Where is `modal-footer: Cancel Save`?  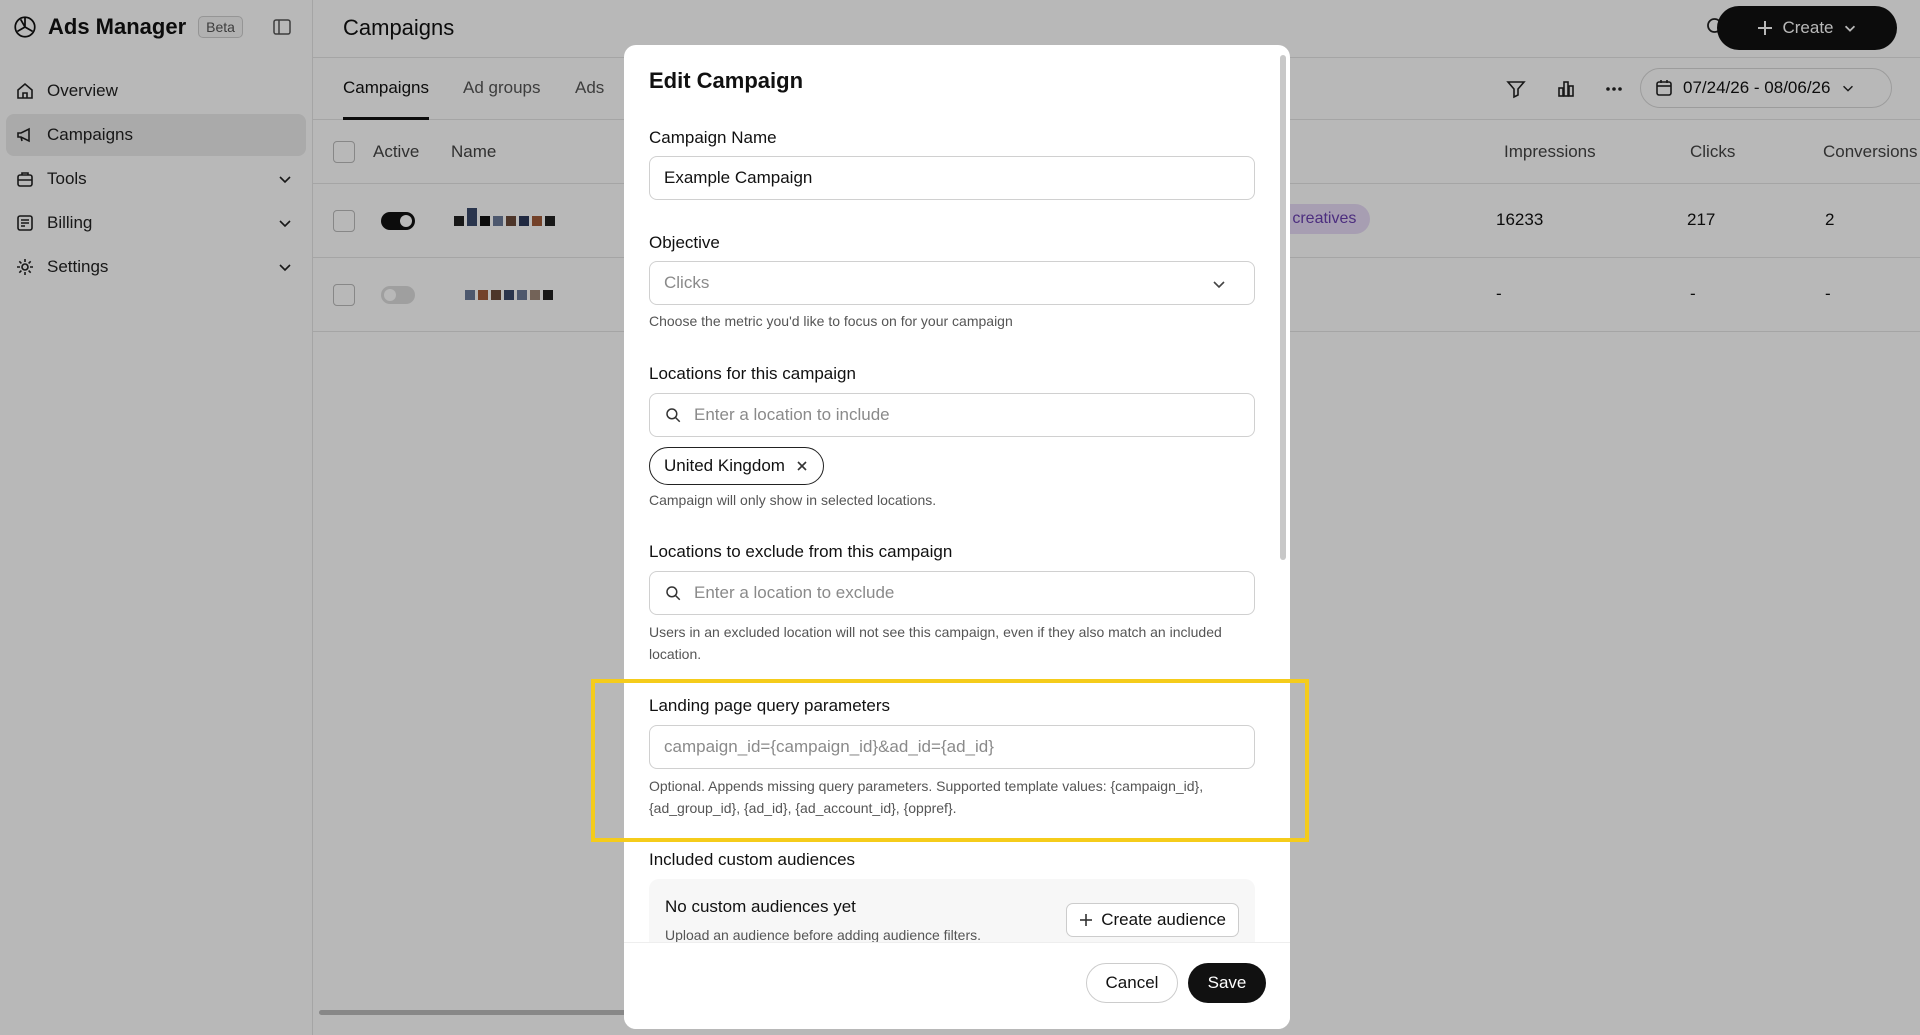 modal-footer: Cancel Save is located at coordinates (957, 985).